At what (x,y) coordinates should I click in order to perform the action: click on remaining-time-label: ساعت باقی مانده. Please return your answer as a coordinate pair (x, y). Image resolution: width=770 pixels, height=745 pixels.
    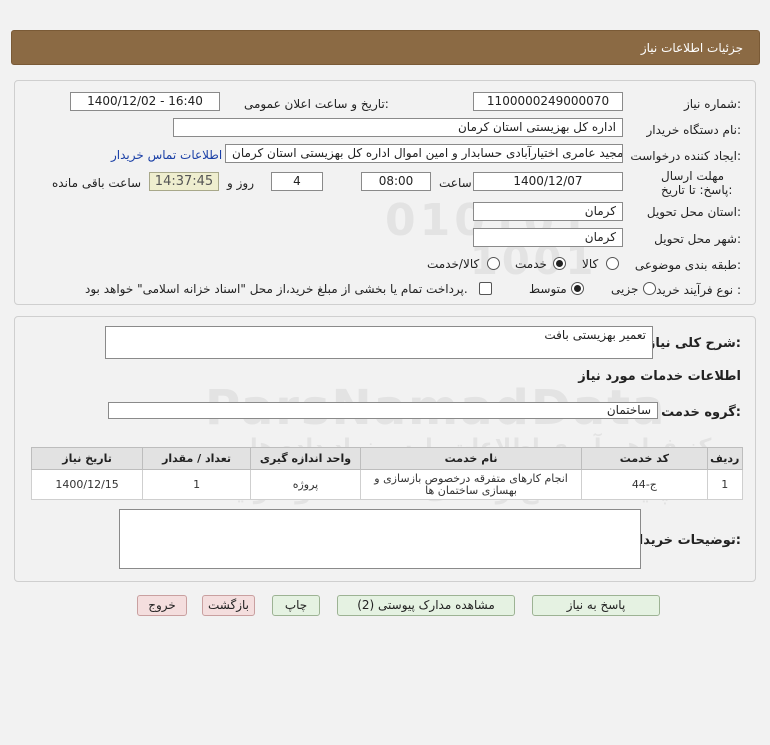
    Looking at the image, I should click on (97, 183).